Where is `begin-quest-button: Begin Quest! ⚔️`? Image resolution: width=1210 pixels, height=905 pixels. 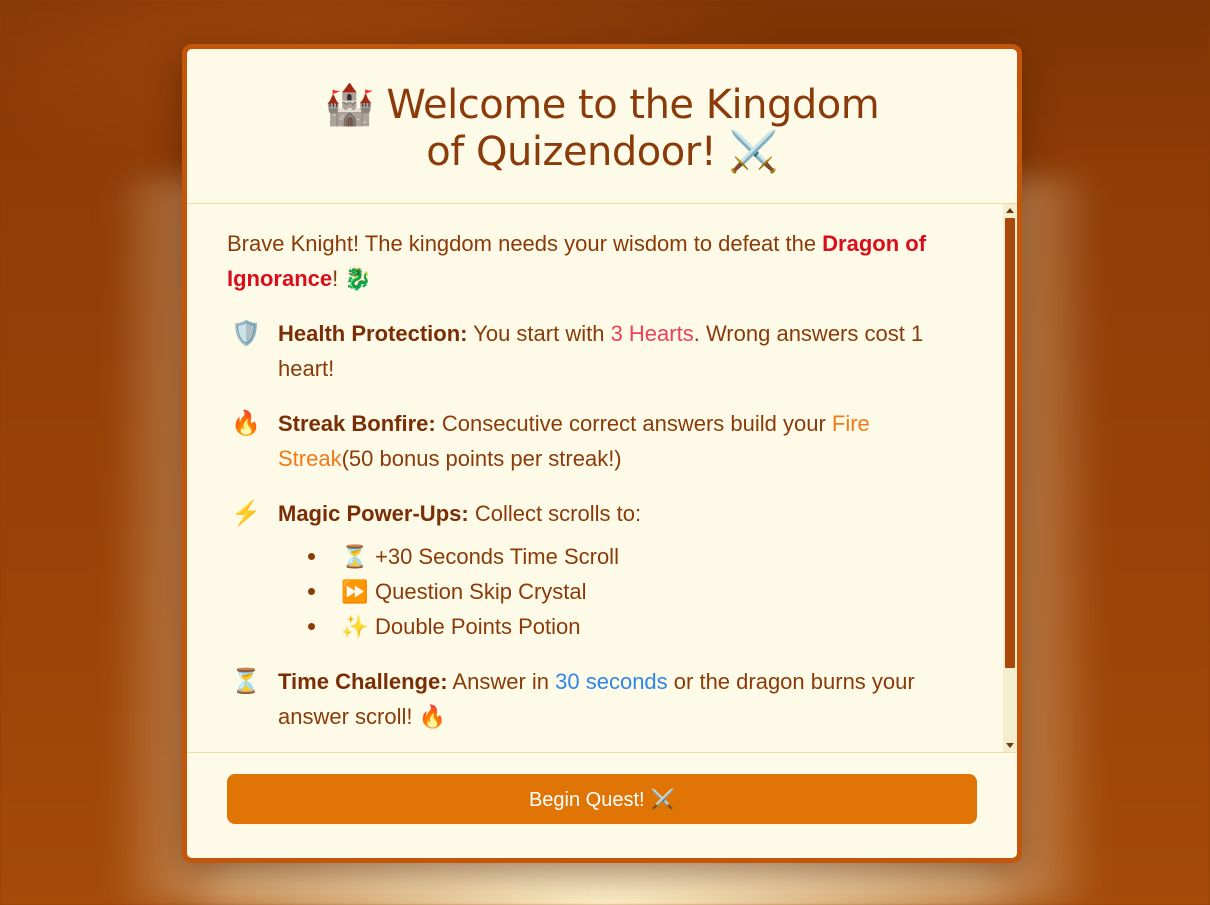 begin-quest-button: Begin Quest! ⚔️ is located at coordinates (602, 799).